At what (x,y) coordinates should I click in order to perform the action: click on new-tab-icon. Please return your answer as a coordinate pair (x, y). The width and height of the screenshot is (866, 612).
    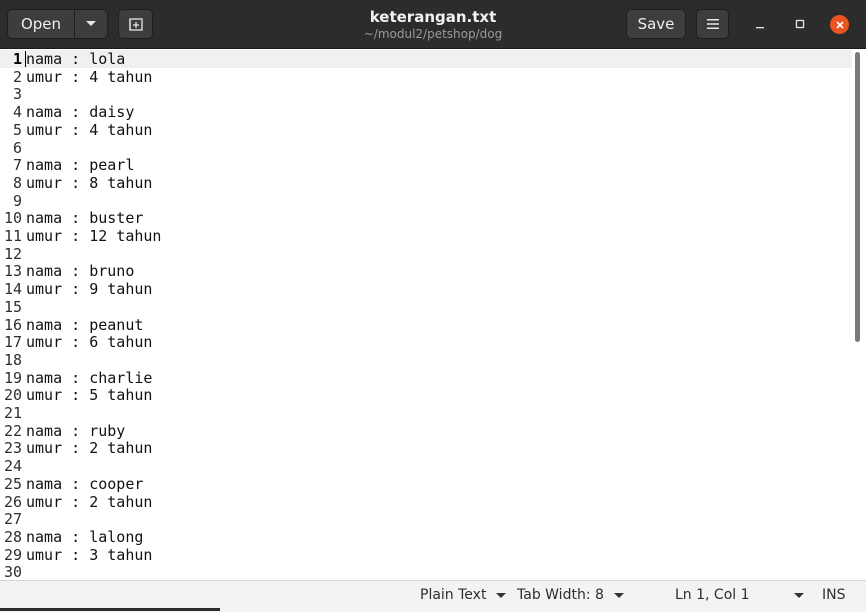
    Looking at the image, I should click on (135, 24).